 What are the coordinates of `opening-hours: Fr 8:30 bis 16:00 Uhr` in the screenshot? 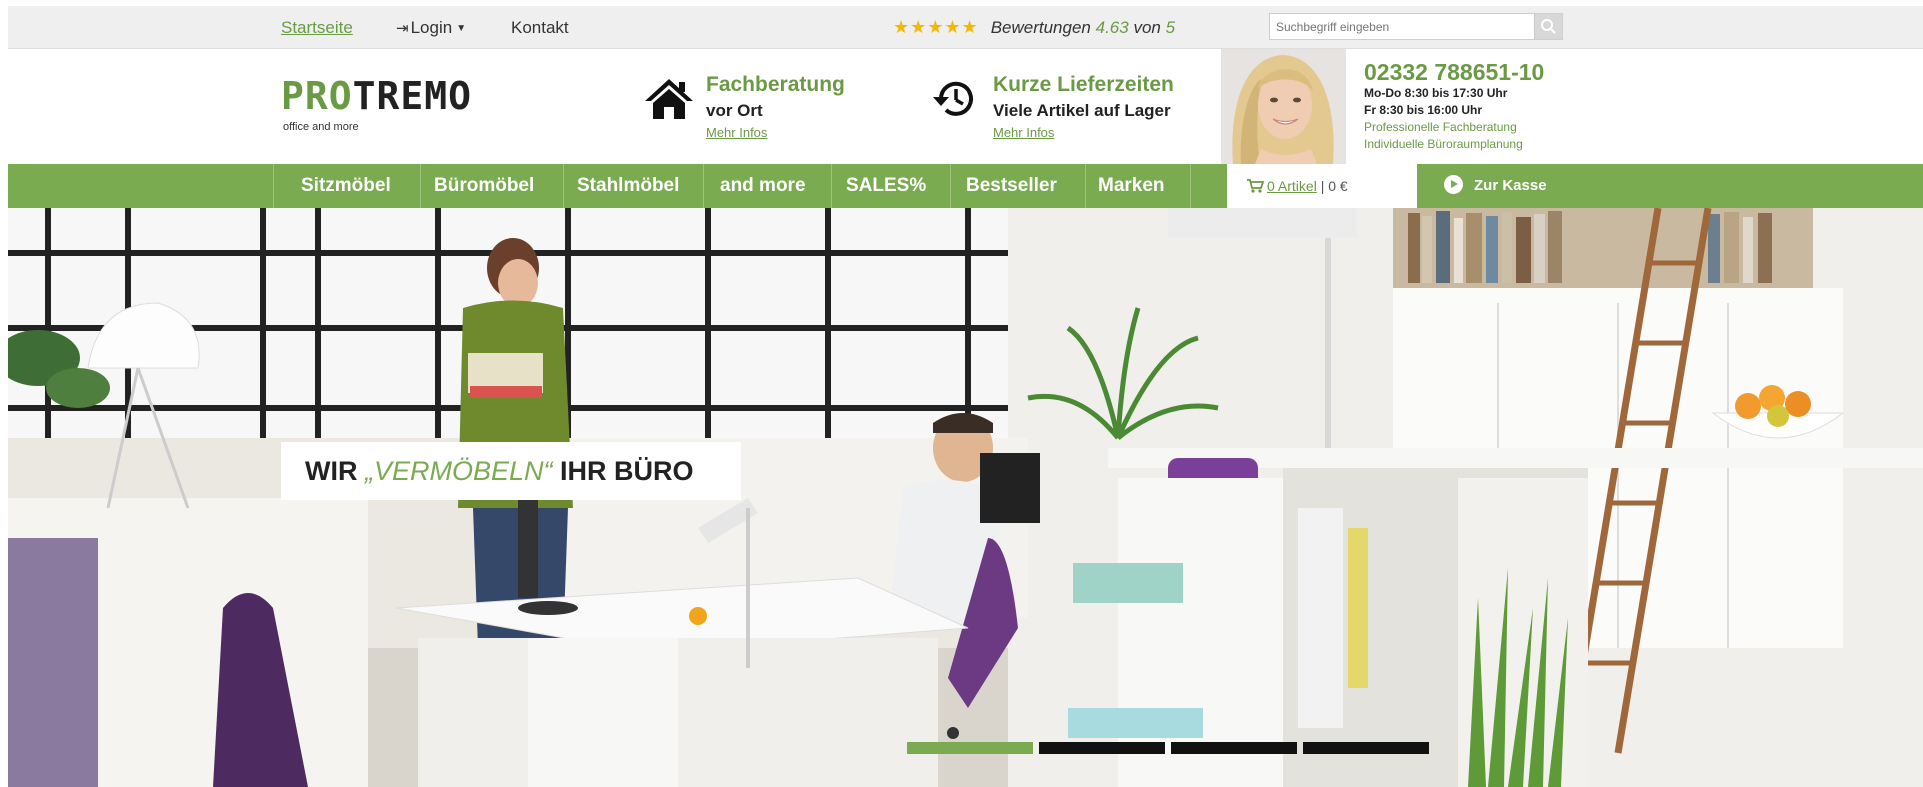 It's located at (1423, 110).